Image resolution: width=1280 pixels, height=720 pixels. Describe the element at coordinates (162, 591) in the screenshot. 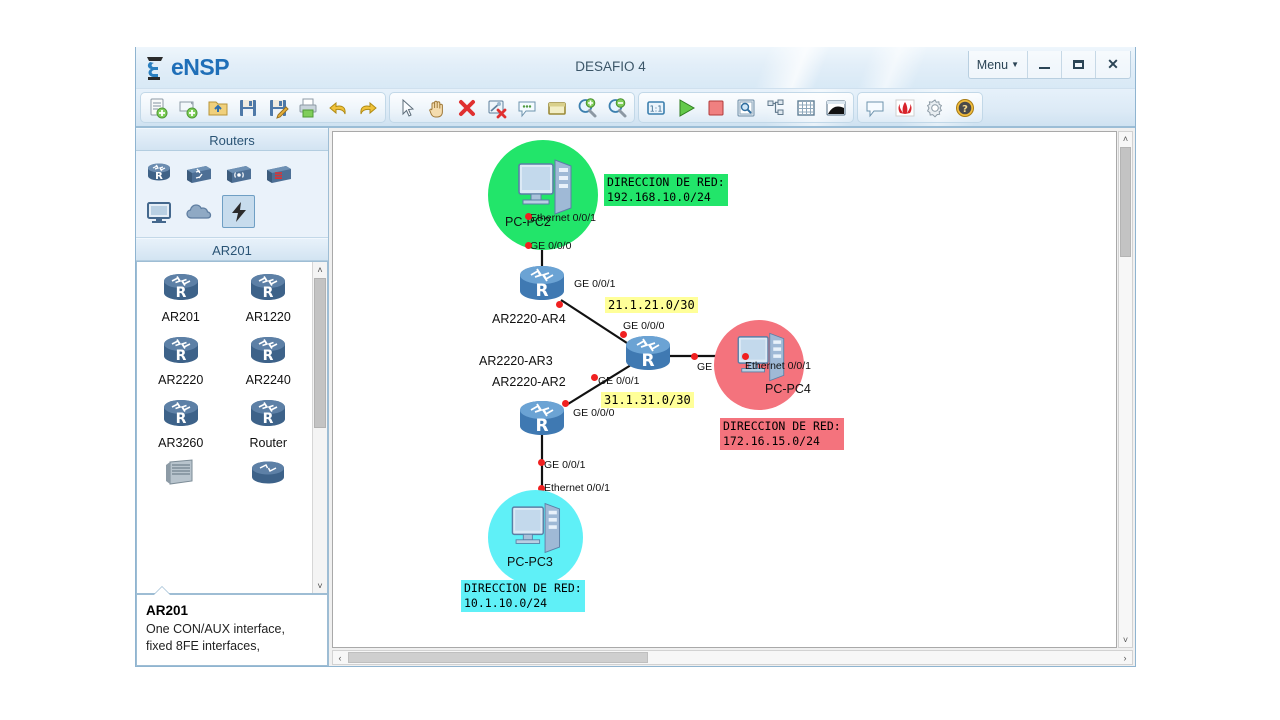

I see `tooltip-notch` at that location.